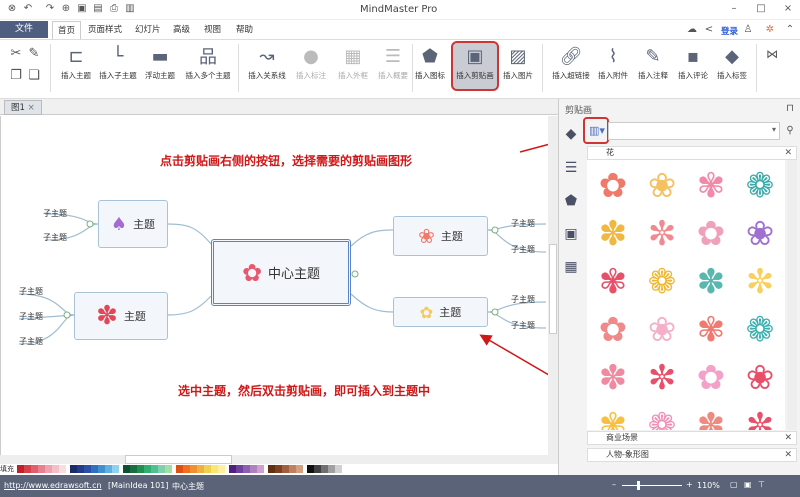  What do you see at coordinates (792, 295) in the screenshot?
I see `clipart-scrollbar` at bounding box center [792, 295].